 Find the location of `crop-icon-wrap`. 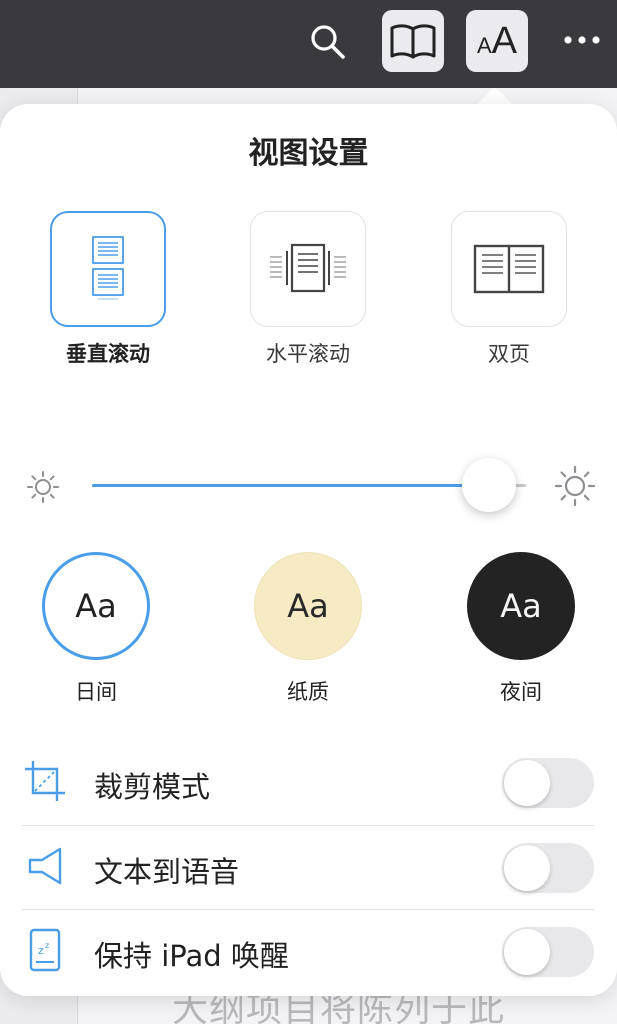

crop-icon-wrap is located at coordinates (45, 781).